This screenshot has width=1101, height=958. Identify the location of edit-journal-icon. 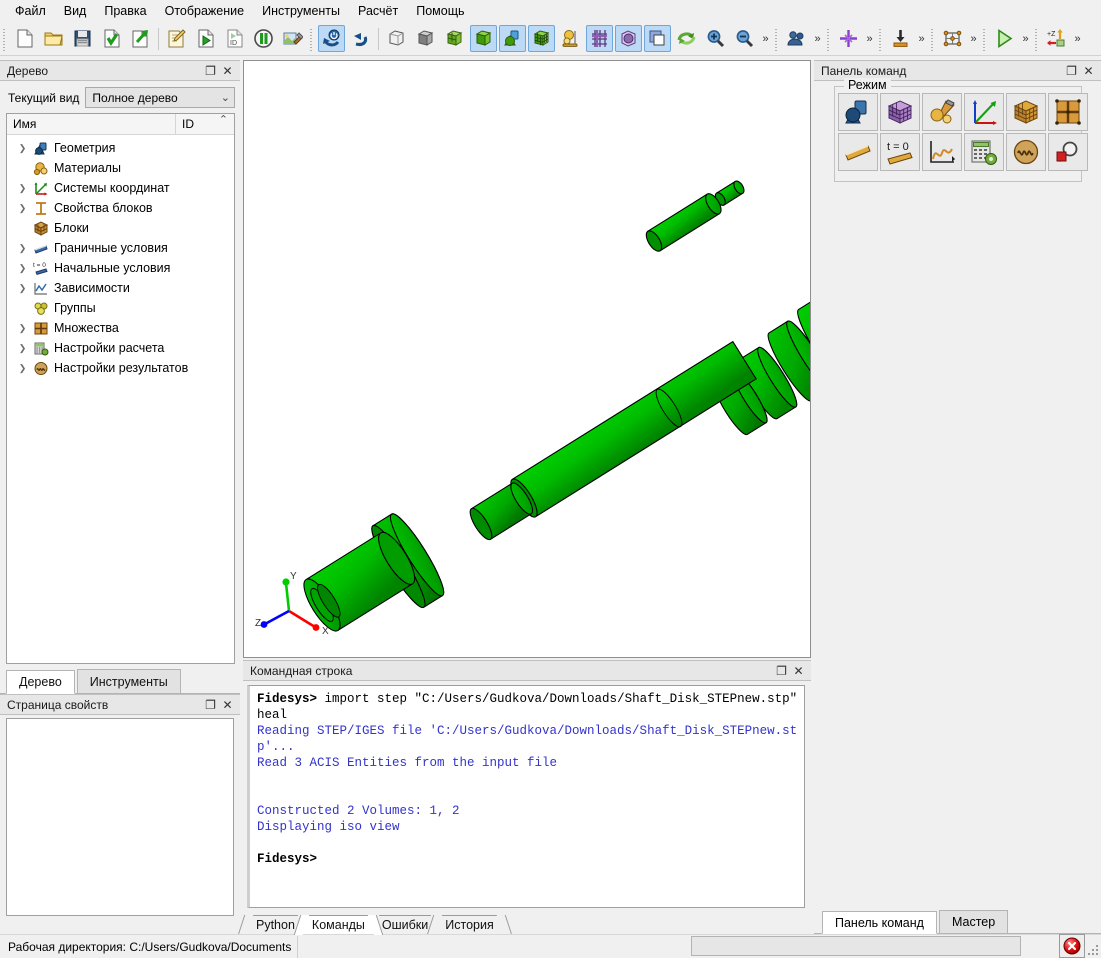
(176, 38).